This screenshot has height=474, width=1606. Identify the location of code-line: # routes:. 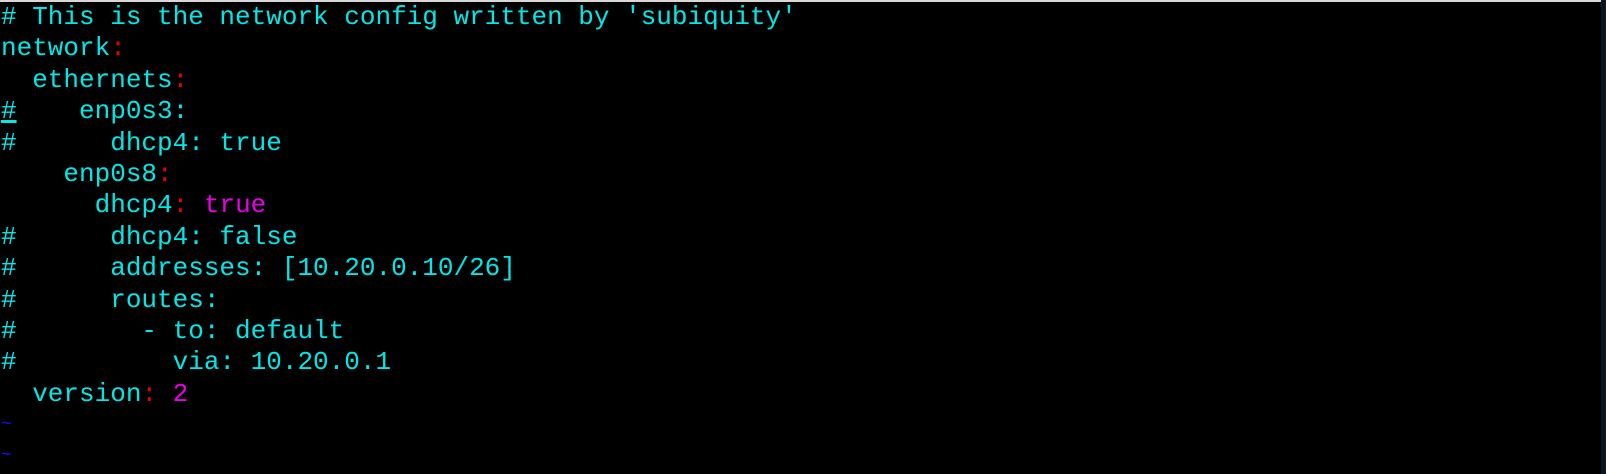
(399, 300).